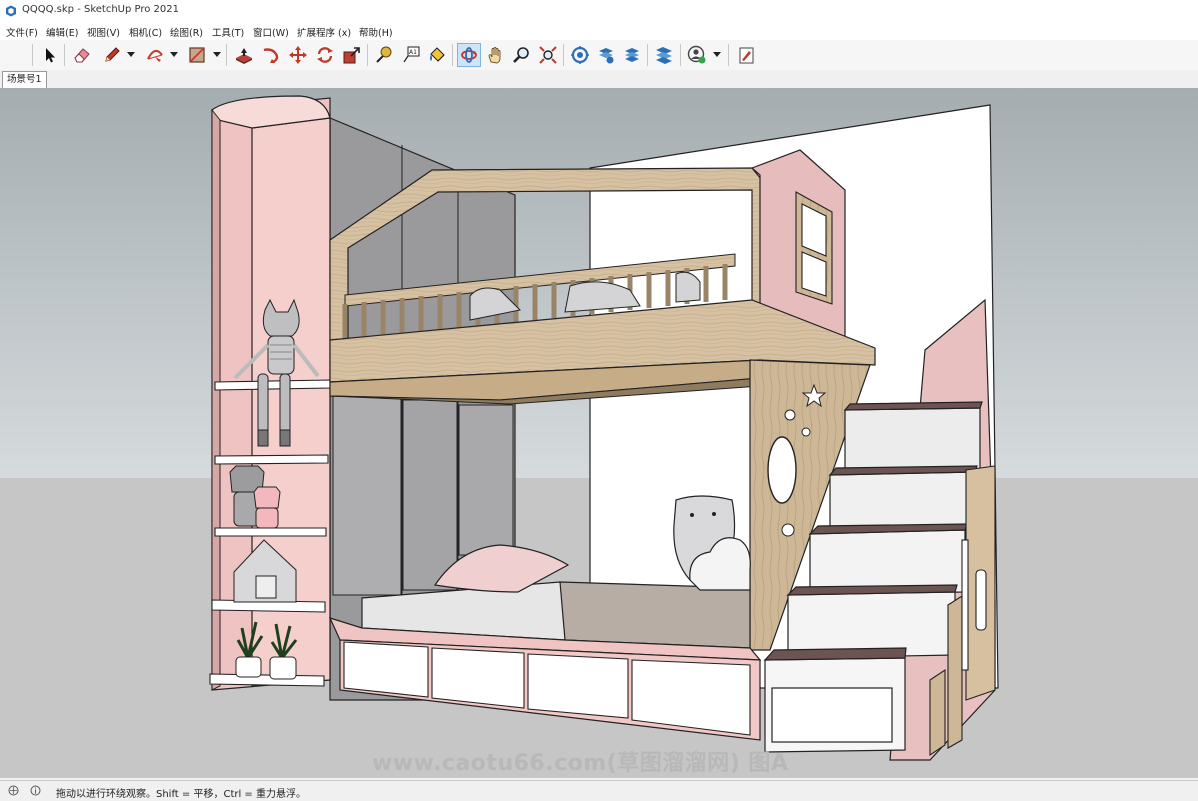 The image size is (1198, 801). What do you see at coordinates (324, 32) in the screenshot?
I see `menu-extensions: 扩展程序 (x)` at bounding box center [324, 32].